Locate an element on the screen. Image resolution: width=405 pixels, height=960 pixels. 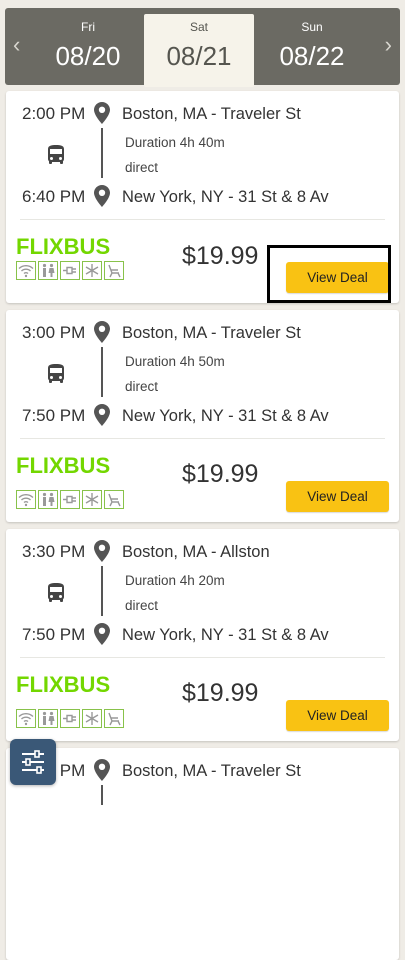
departure-time: 3:00 PM is located at coordinates (54, 332).